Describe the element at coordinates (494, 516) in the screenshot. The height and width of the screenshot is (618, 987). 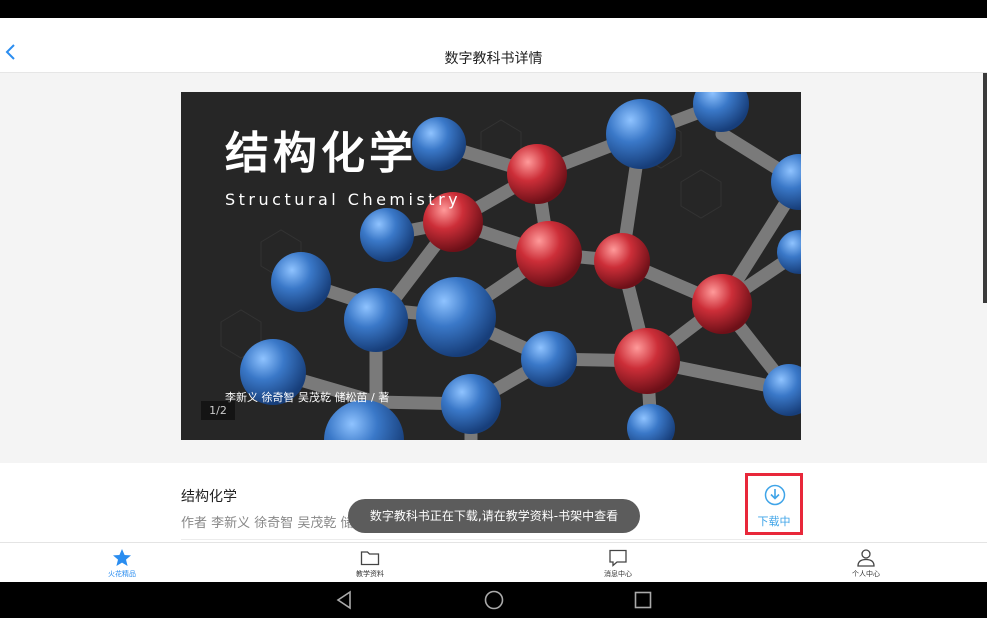
I see `toast-message: 数字教科书正在下载,请在教学资料-书架中查看` at that location.